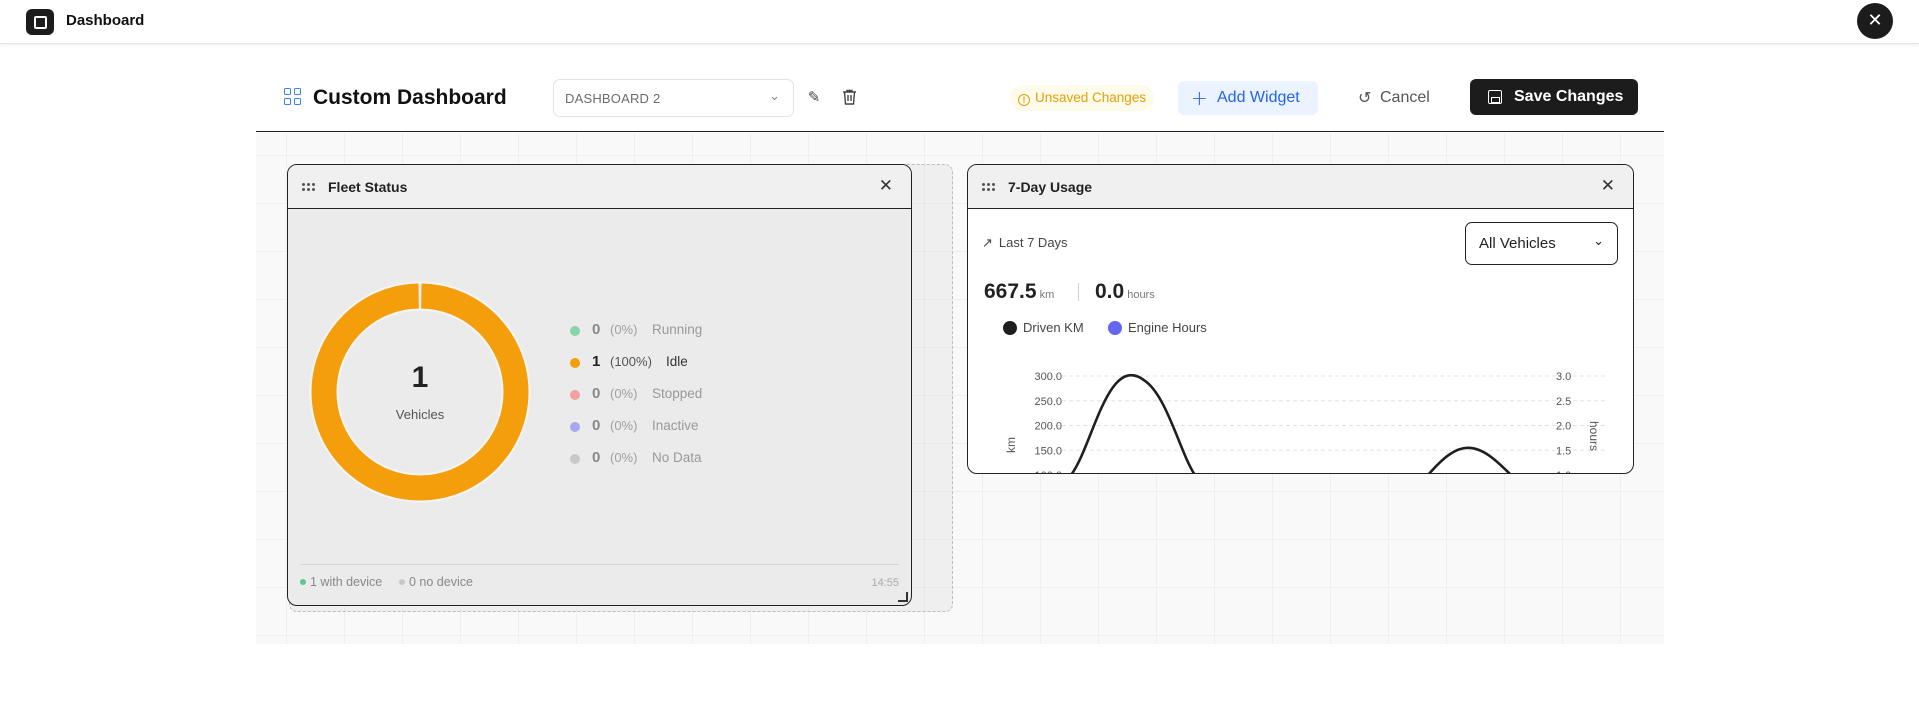 The image size is (1919, 710). What do you see at coordinates (1141, 295) in the screenshot?
I see `engine-hours-unit: hours` at bounding box center [1141, 295].